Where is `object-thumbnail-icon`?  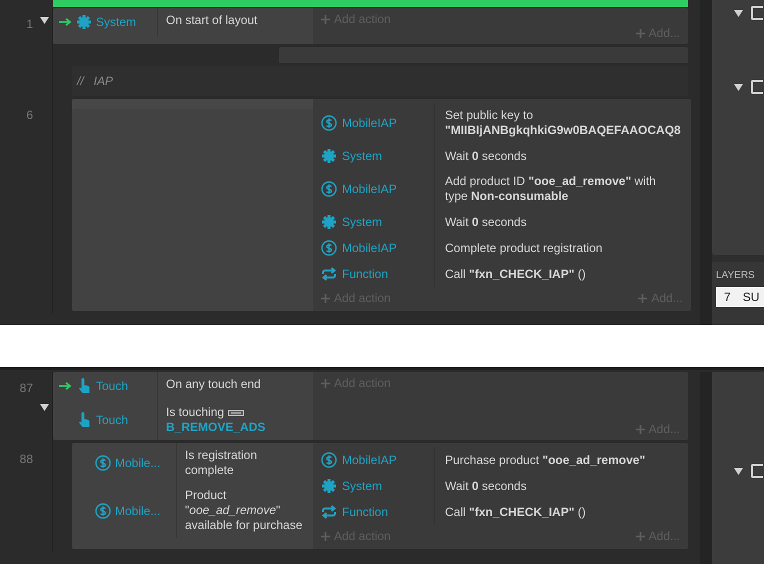 object-thumbnail-icon is located at coordinates (236, 413).